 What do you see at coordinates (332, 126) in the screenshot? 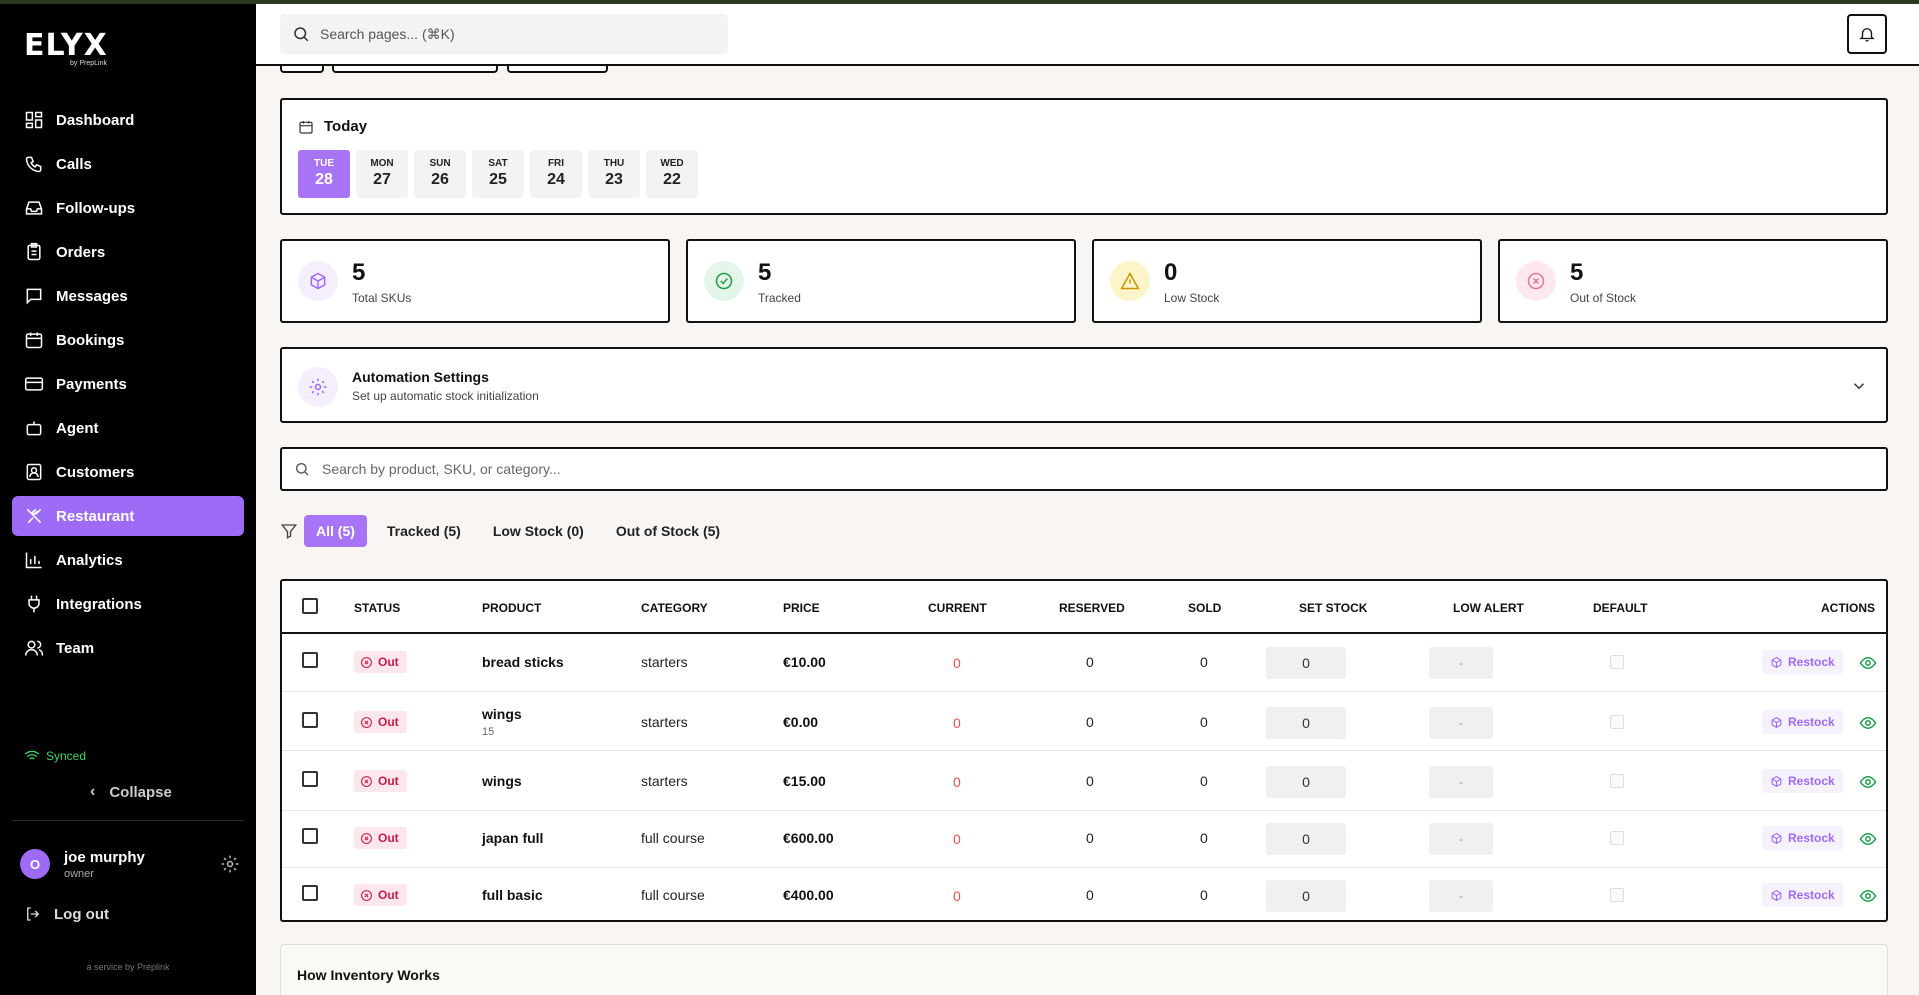
I see `date-title: Today` at bounding box center [332, 126].